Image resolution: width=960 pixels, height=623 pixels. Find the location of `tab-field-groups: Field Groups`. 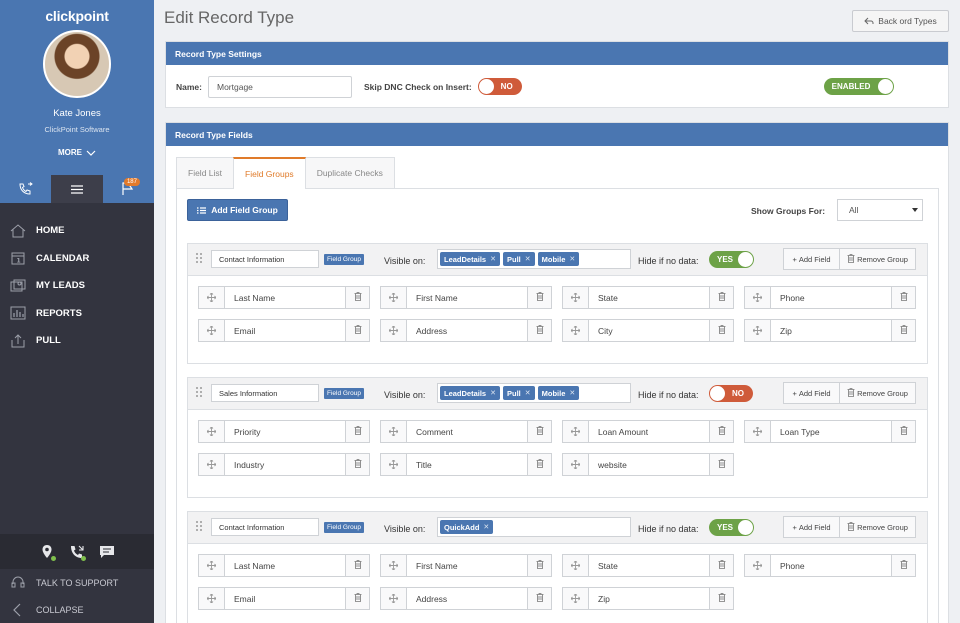

tab-field-groups: Field Groups is located at coordinates (269, 173).